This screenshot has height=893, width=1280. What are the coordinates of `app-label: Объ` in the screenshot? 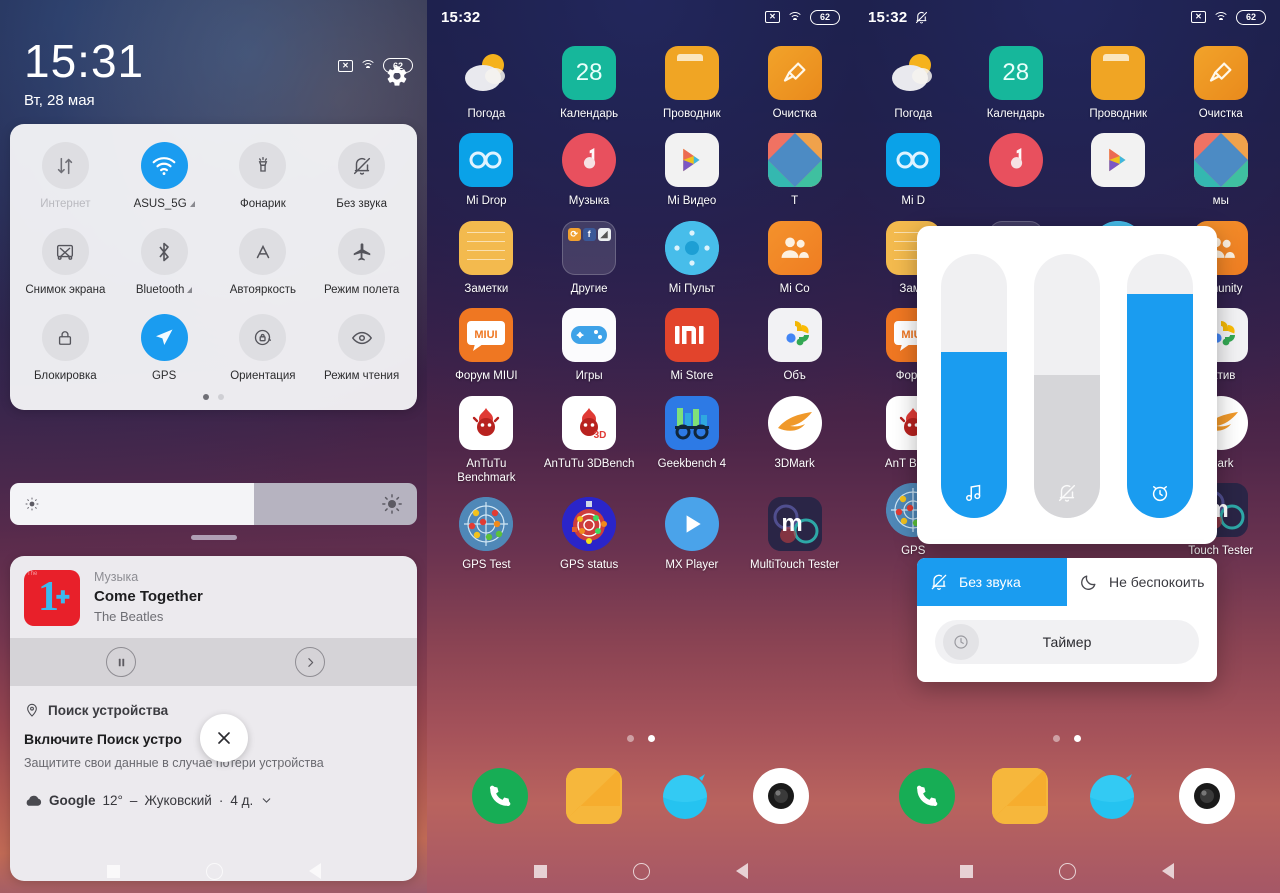 It's located at (794, 376).